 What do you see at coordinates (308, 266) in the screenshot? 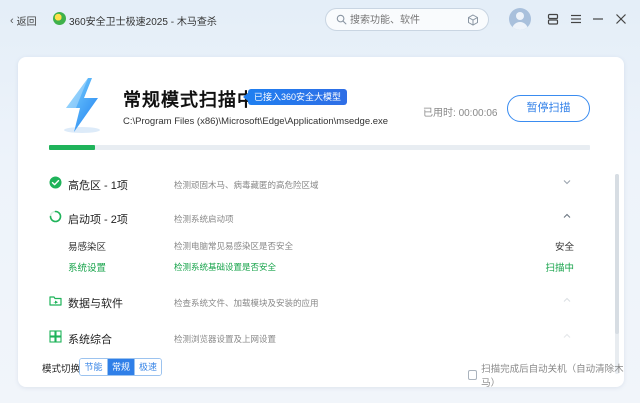
I see `sub-item-system-settings: 系统设置 检测系统基础设置是否安全 扫描中` at bounding box center [308, 266].